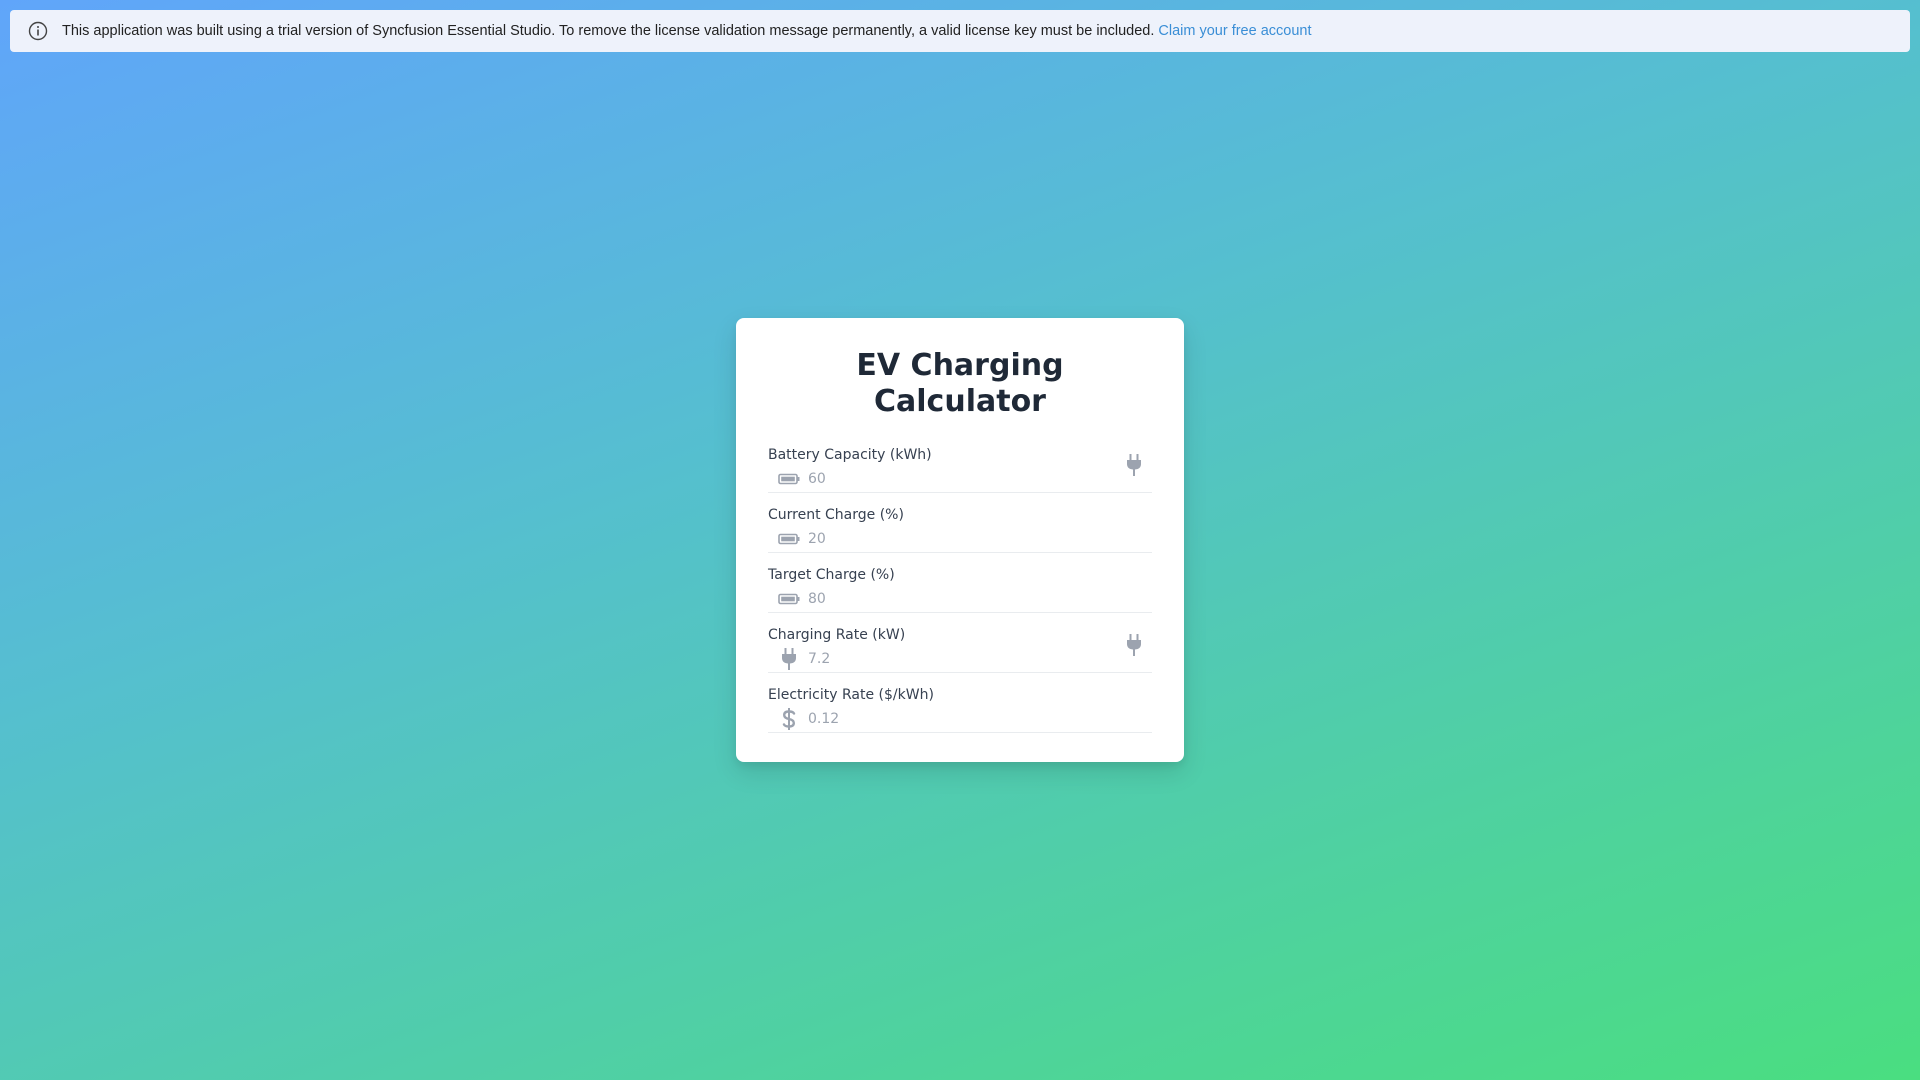 The height and width of the screenshot is (1080, 1920). I want to click on field-battery-capacity: Battery Capacity (kWh), so click(960, 474).